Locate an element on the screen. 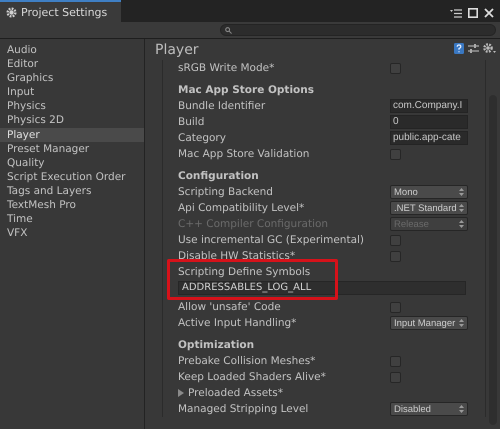  field-label: Allow 'unsafe' Code is located at coordinates (230, 307).